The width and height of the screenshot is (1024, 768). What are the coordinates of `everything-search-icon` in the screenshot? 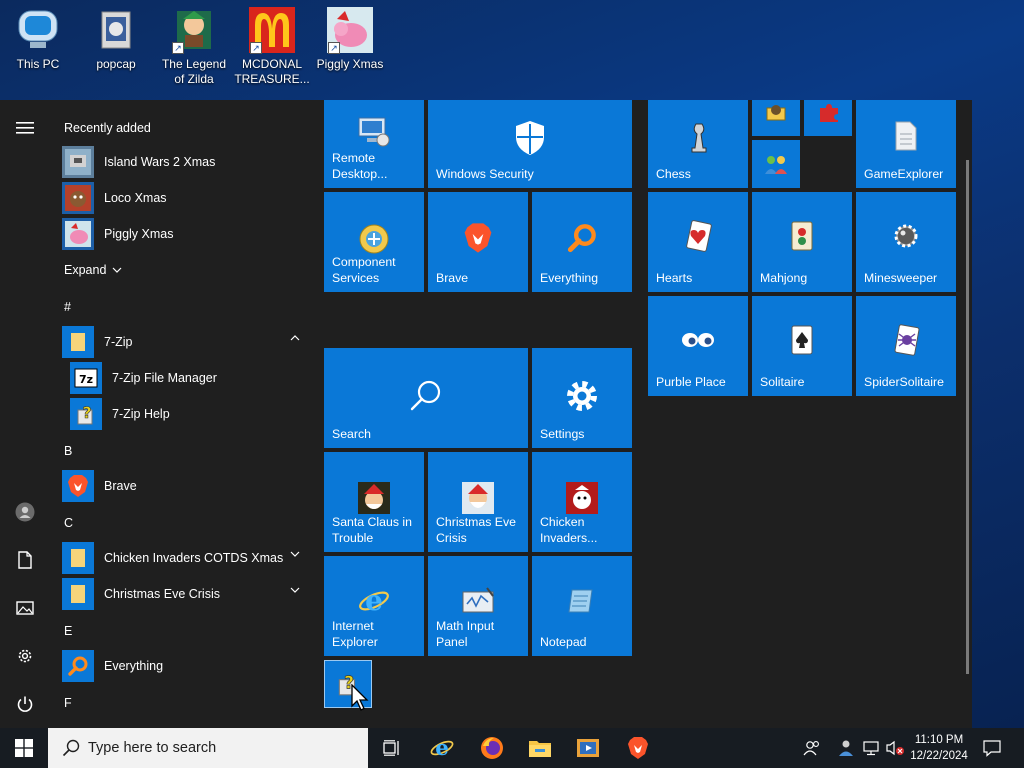 It's located at (78, 666).